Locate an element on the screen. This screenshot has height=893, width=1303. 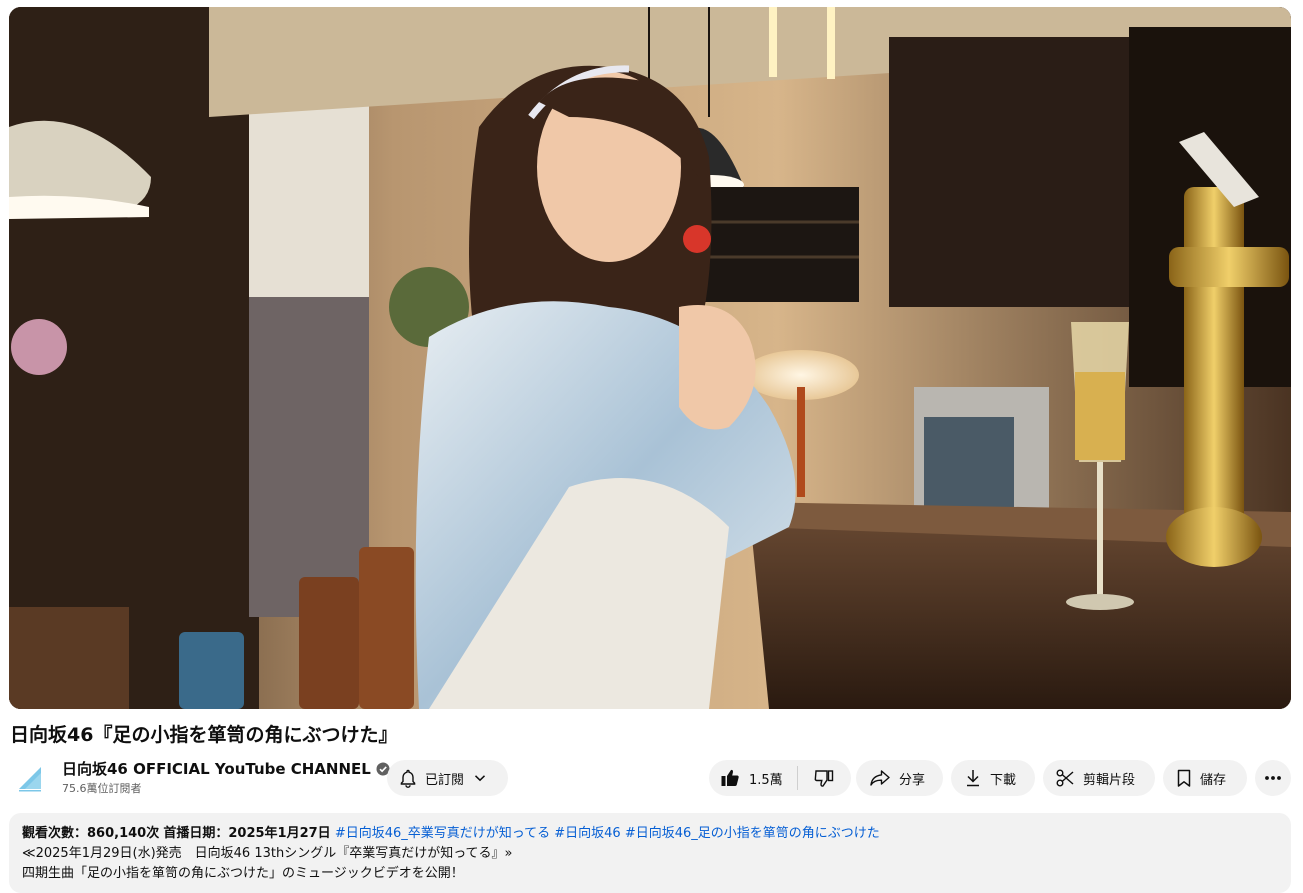
download-icon is located at coordinates (973, 778).